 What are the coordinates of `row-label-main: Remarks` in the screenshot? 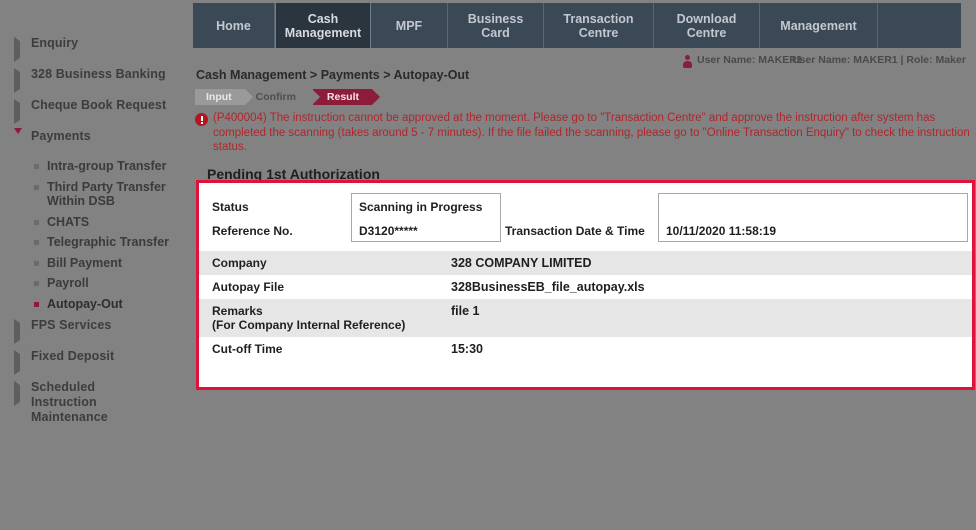 It's located at (237, 311).